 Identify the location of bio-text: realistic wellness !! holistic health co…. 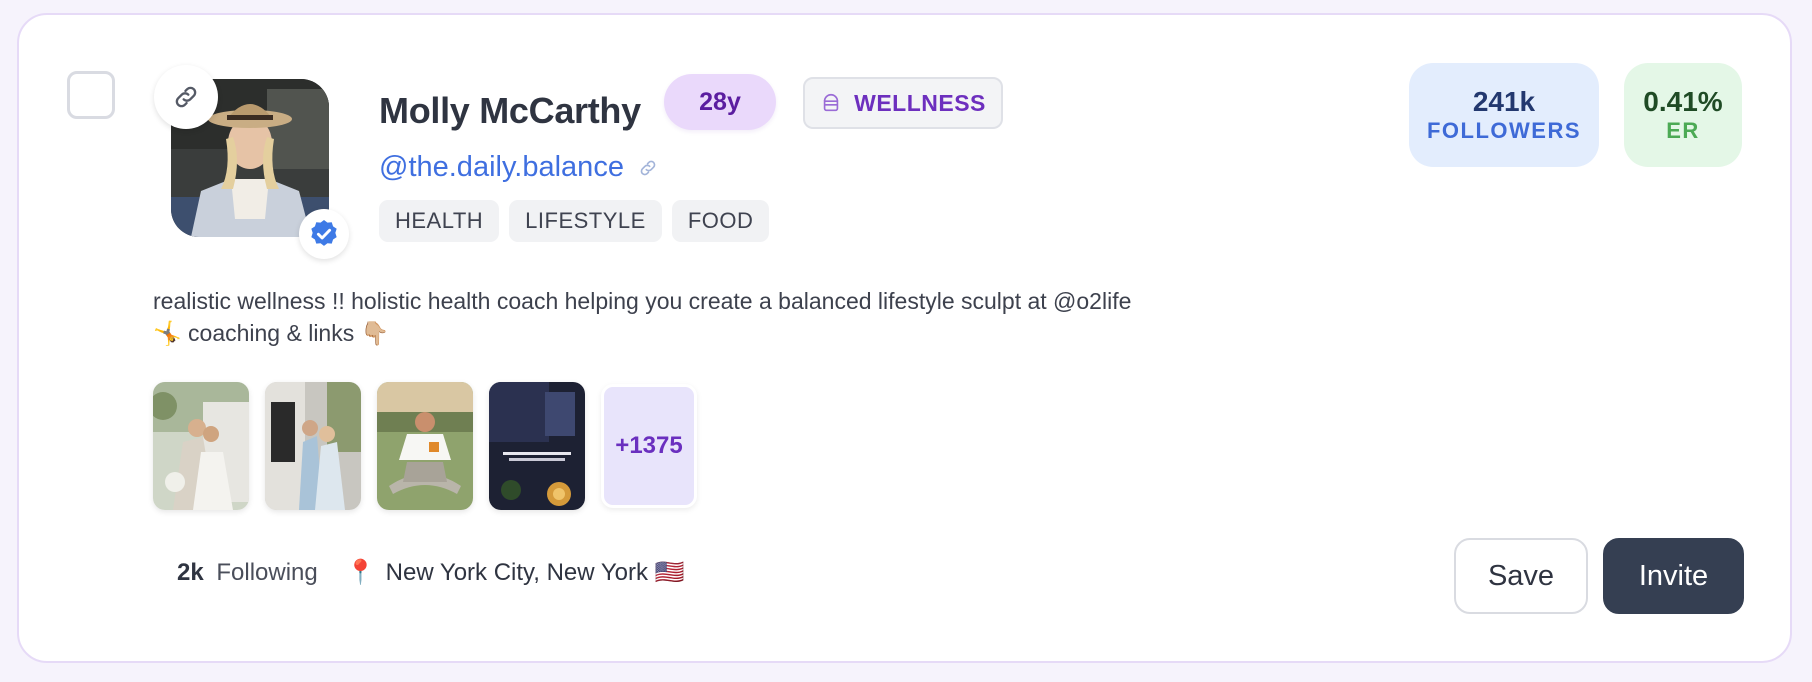
(642, 317).